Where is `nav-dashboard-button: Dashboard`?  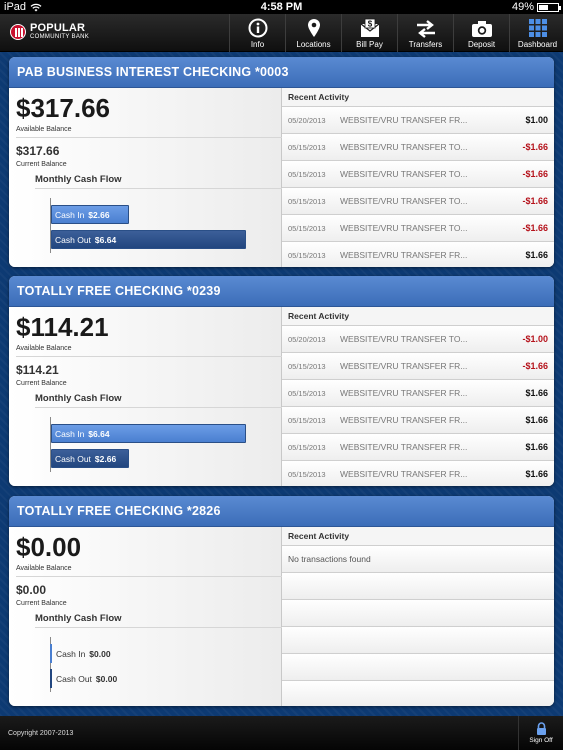 nav-dashboard-button: Dashboard is located at coordinates (536, 33).